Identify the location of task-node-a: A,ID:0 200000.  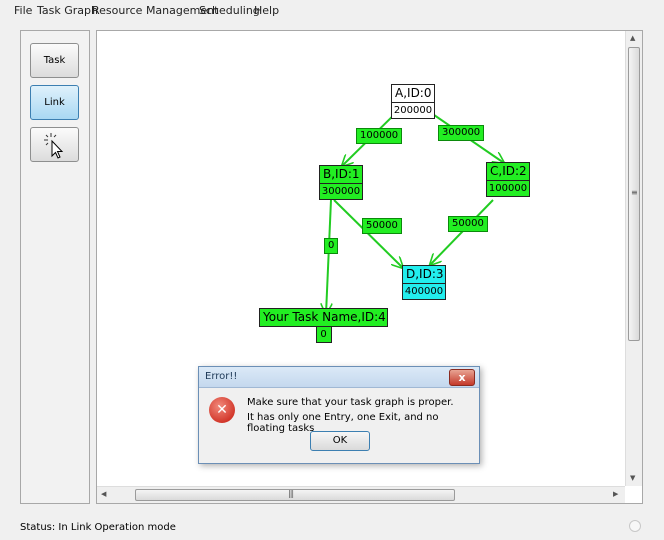
(413, 101).